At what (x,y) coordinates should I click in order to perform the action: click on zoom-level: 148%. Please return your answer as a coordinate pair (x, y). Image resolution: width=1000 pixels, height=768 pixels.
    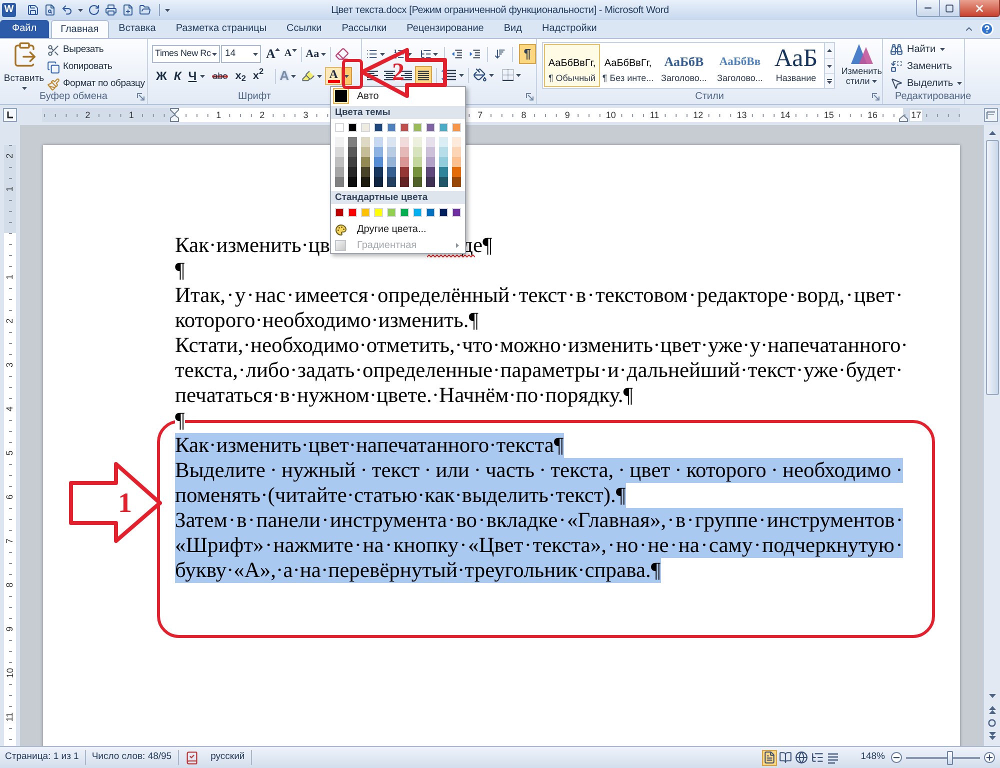
    Looking at the image, I should click on (872, 757).